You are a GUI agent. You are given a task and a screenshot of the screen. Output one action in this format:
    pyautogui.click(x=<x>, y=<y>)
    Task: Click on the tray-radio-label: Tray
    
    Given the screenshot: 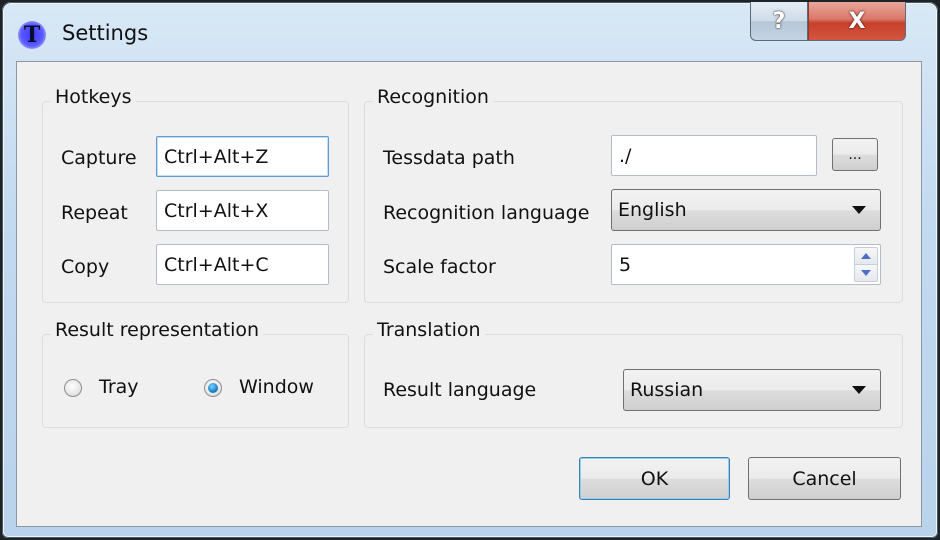 What is the action you would take?
    pyautogui.click(x=119, y=387)
    